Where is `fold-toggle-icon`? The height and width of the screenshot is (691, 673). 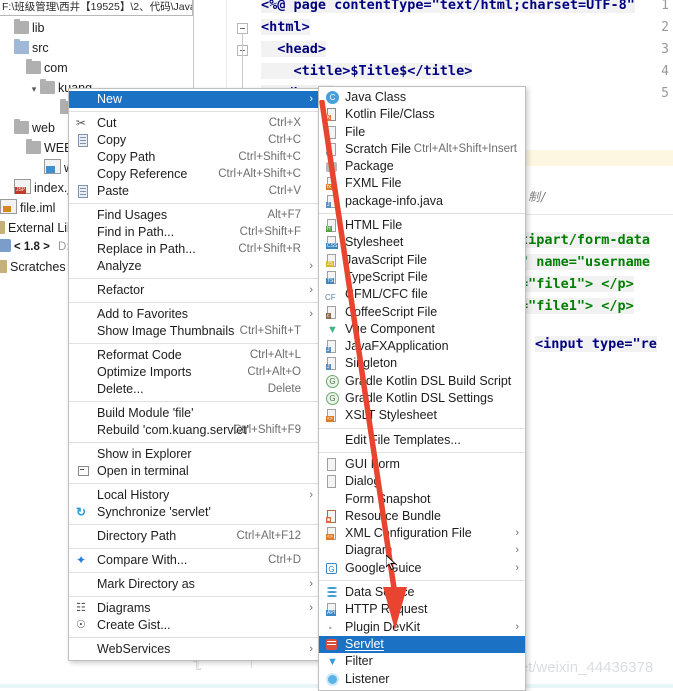 fold-toggle-icon is located at coordinates (242, 28).